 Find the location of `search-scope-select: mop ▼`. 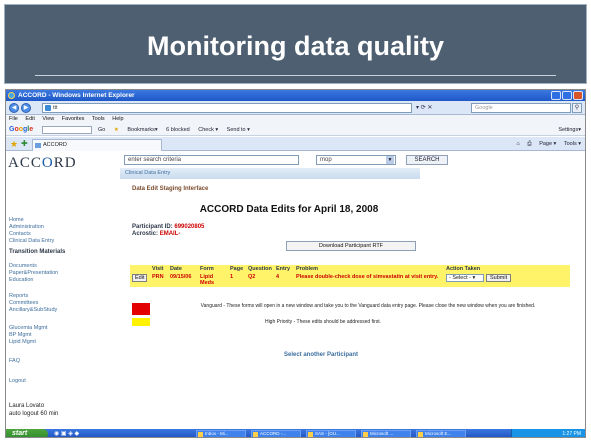

search-scope-select: mop ▼ is located at coordinates (356, 160).